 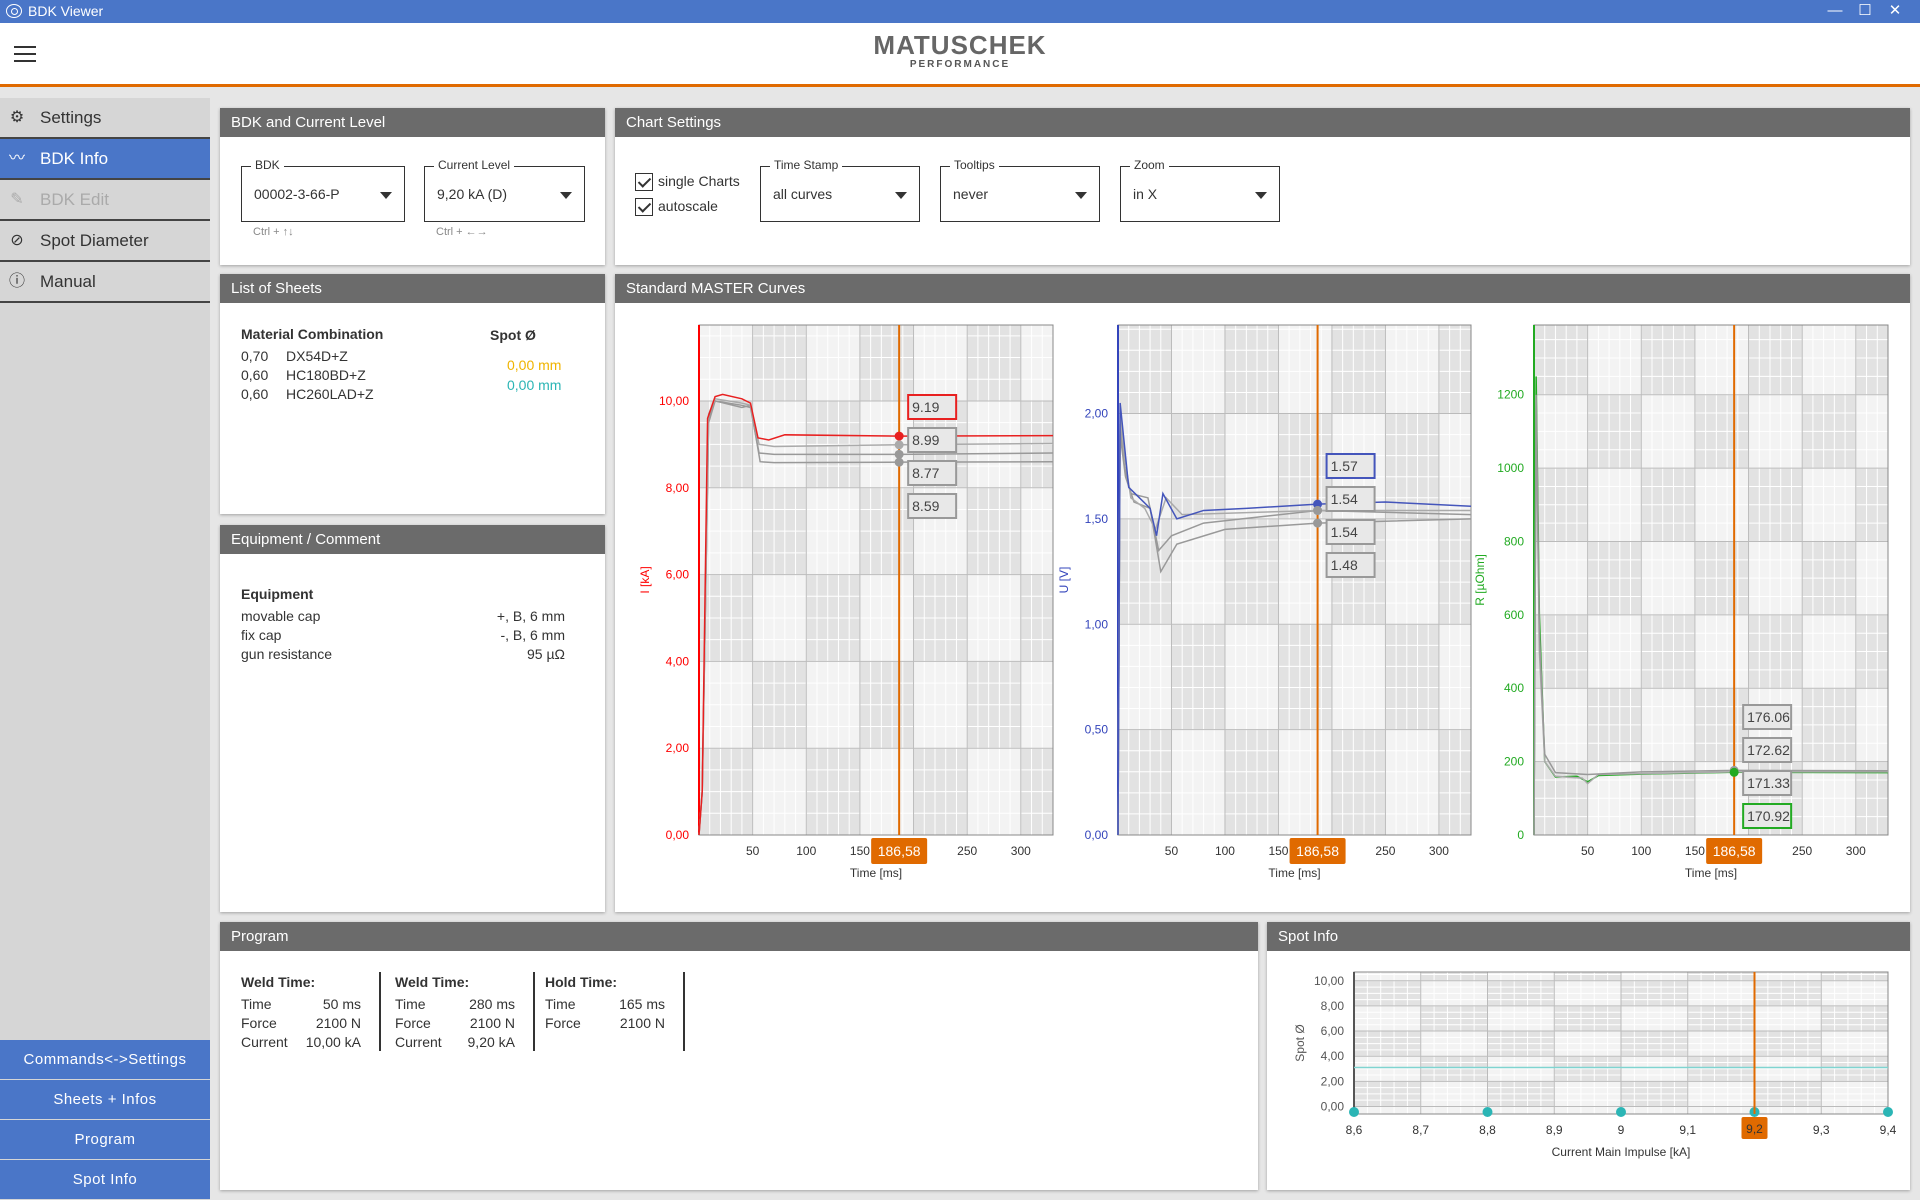 What do you see at coordinates (925, 473) in the screenshot?
I see `value-tooltip-text: 8.77` at bounding box center [925, 473].